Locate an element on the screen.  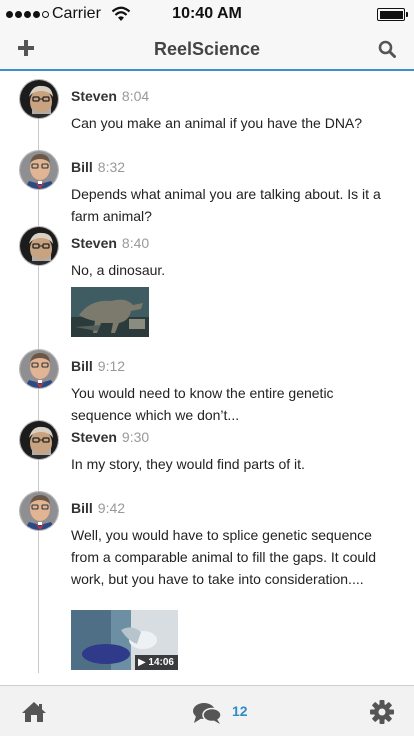
message-time: 8:40 is located at coordinates (135, 243).